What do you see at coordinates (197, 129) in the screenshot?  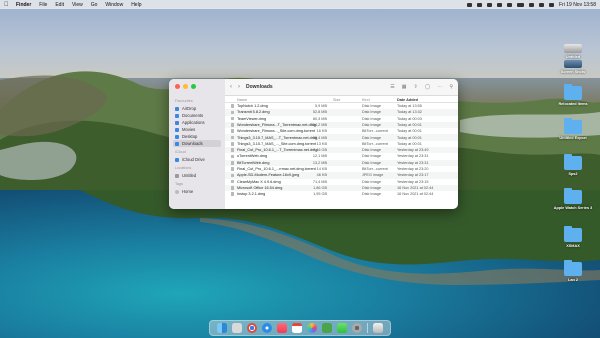 I see `sidebar-item-movies: Movies` at bounding box center [197, 129].